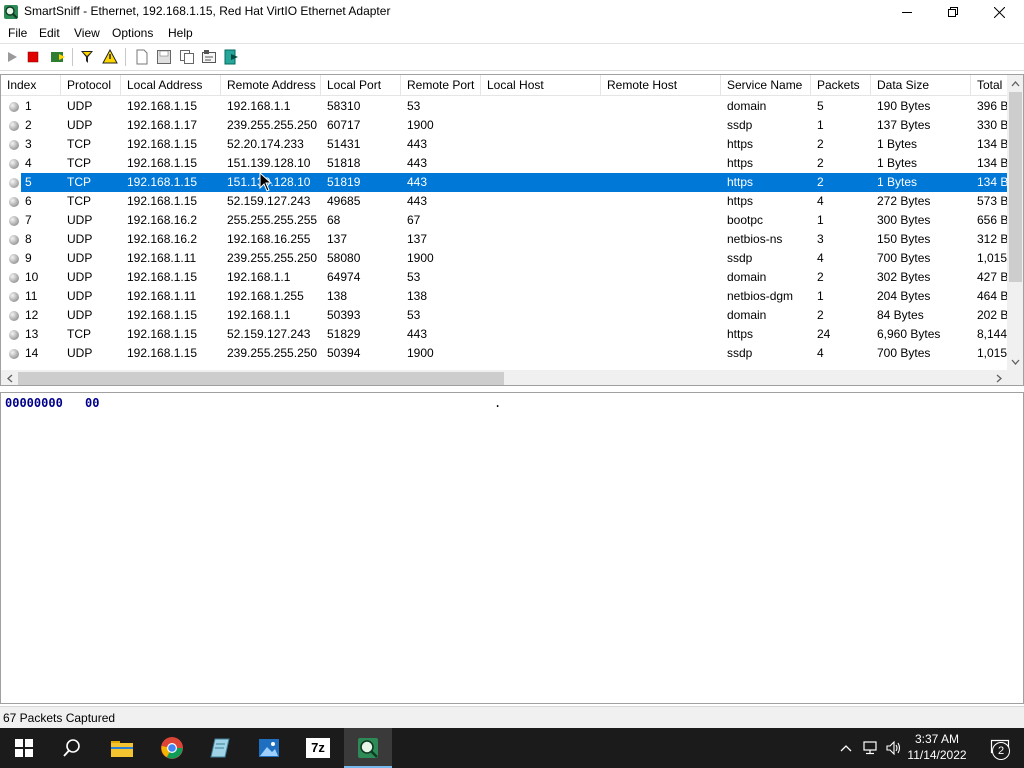 Image resolution: width=1024 pixels, height=768 pixels. Describe the element at coordinates (820, 239) in the screenshot. I see `cell-packets: 3` at that location.